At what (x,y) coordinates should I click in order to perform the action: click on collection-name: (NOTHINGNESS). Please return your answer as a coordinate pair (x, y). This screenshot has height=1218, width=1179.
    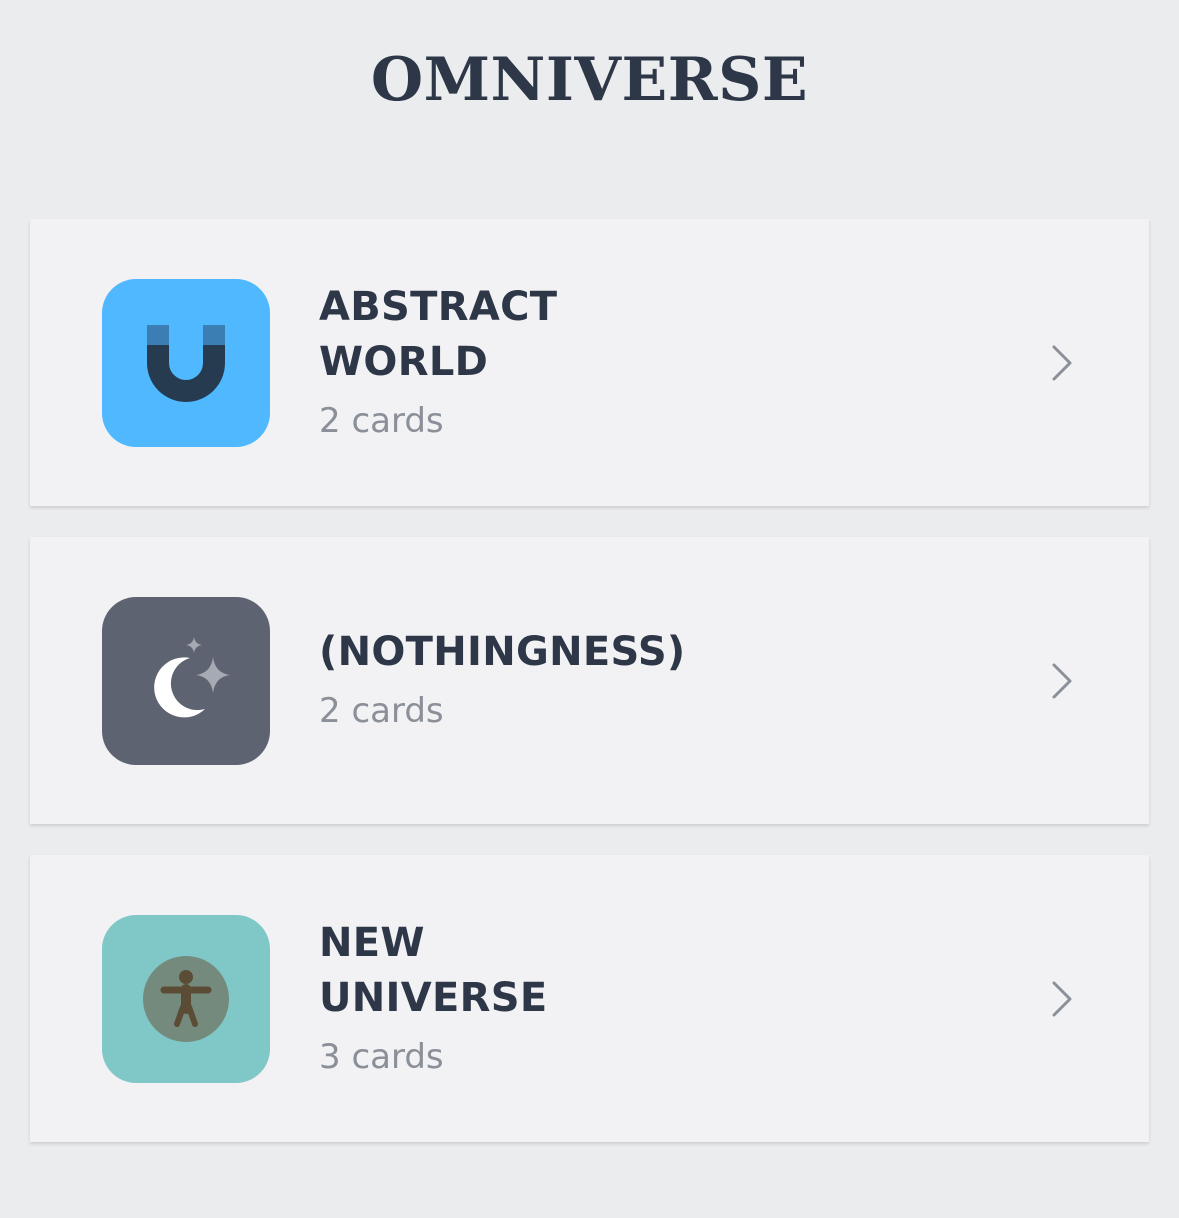
    Looking at the image, I should click on (502, 652).